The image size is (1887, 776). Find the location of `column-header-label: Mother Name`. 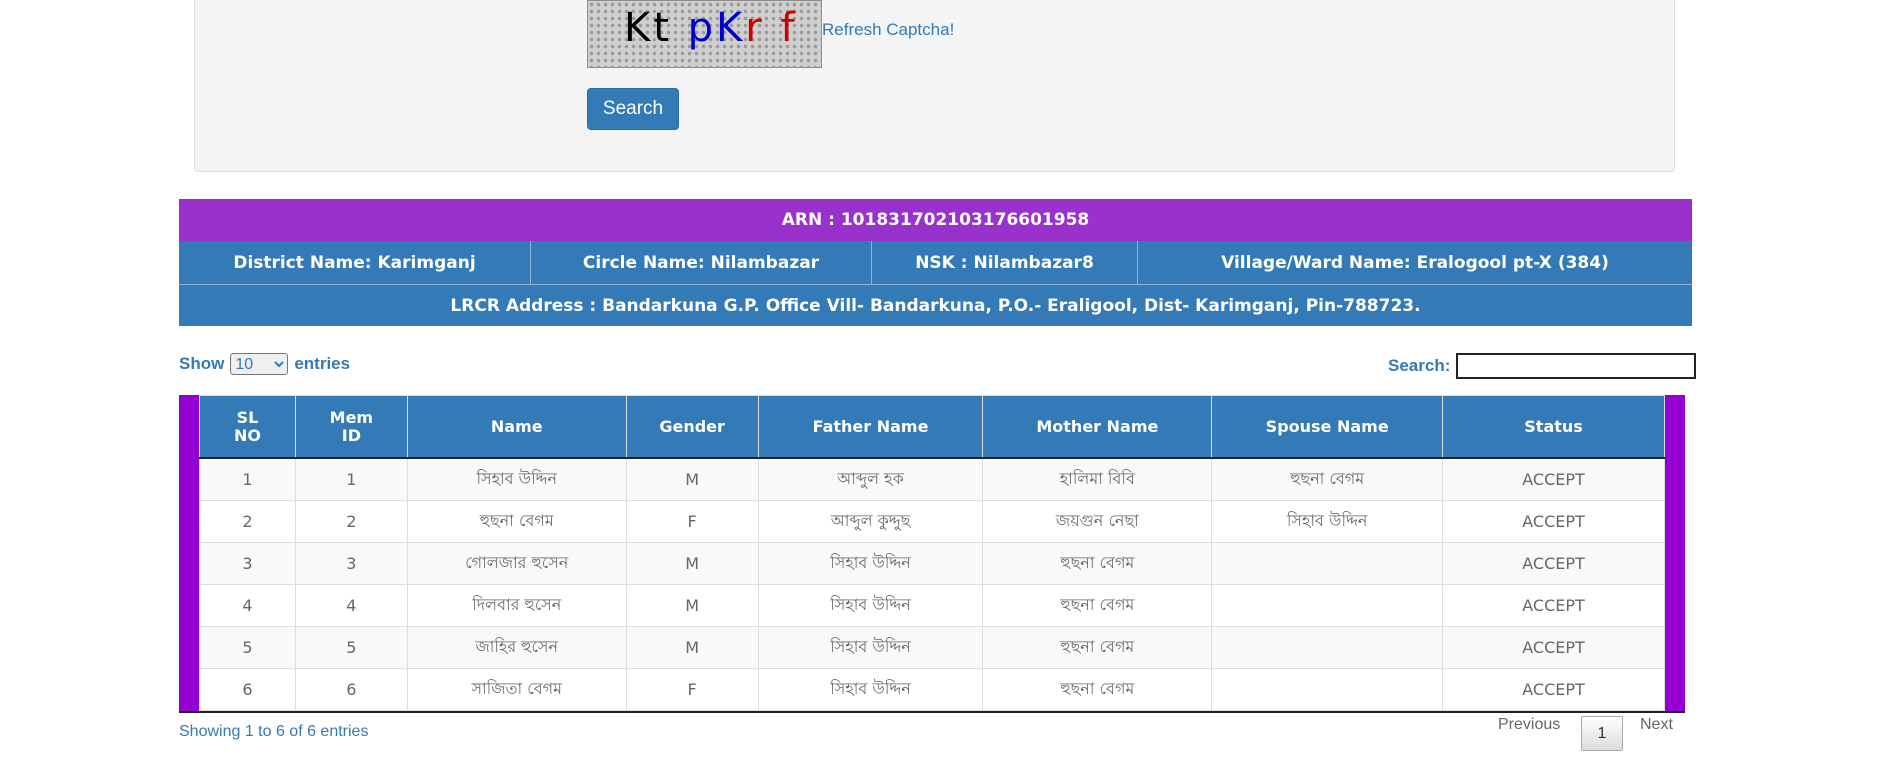

column-header-label: Mother Name is located at coordinates (1097, 426).